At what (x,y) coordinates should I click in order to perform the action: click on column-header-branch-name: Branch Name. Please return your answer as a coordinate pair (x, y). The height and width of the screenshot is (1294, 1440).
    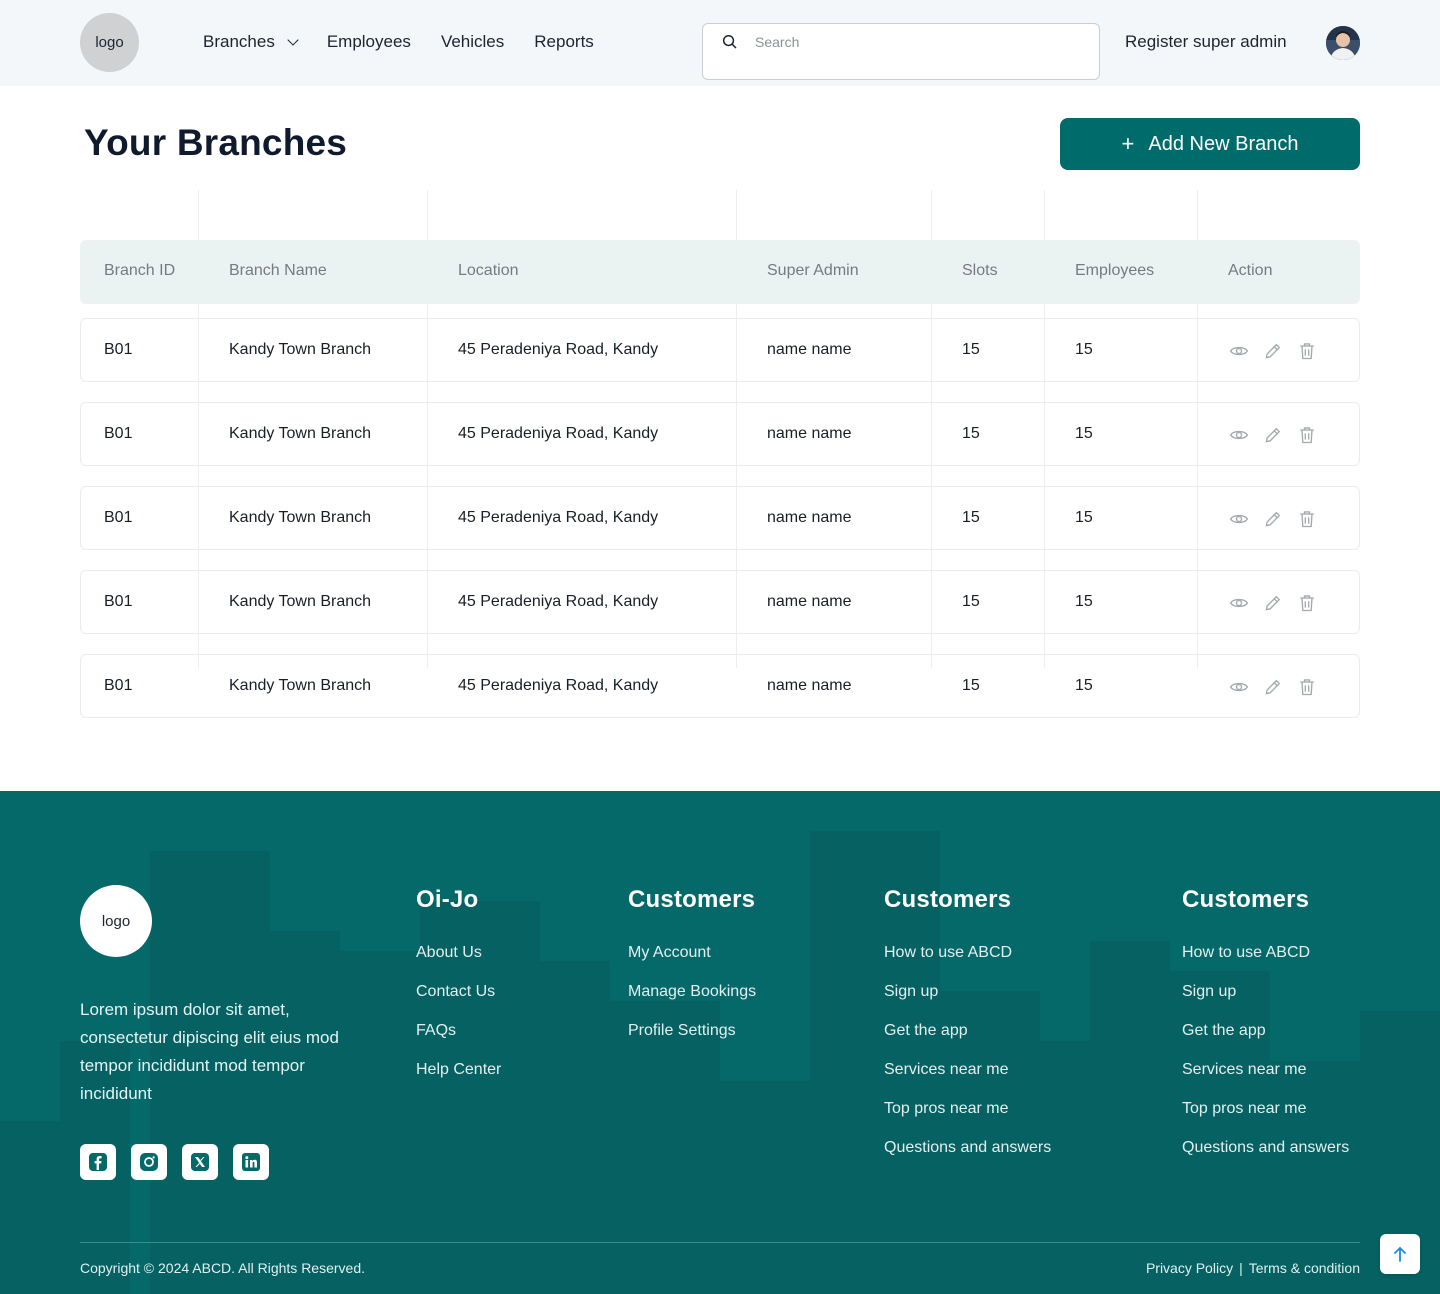
    Looking at the image, I should click on (278, 271).